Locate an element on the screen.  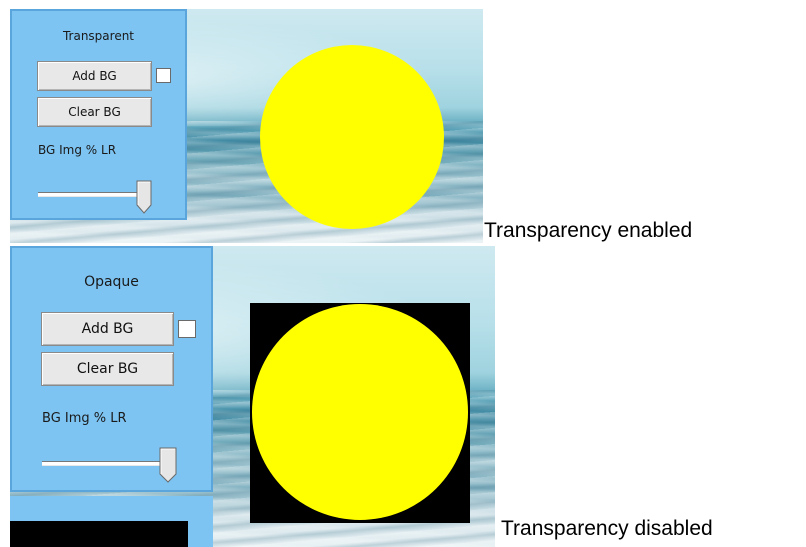
control-panel: Opaque Add BG Clear BG BG Img % LR is located at coordinates (111, 369).